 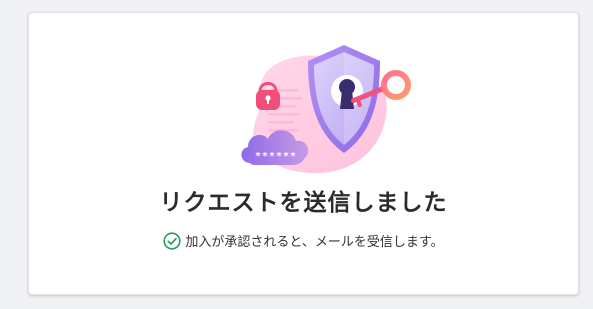 What do you see at coordinates (276, 156) in the screenshot?
I see `password-mask-text: ******` at bounding box center [276, 156].